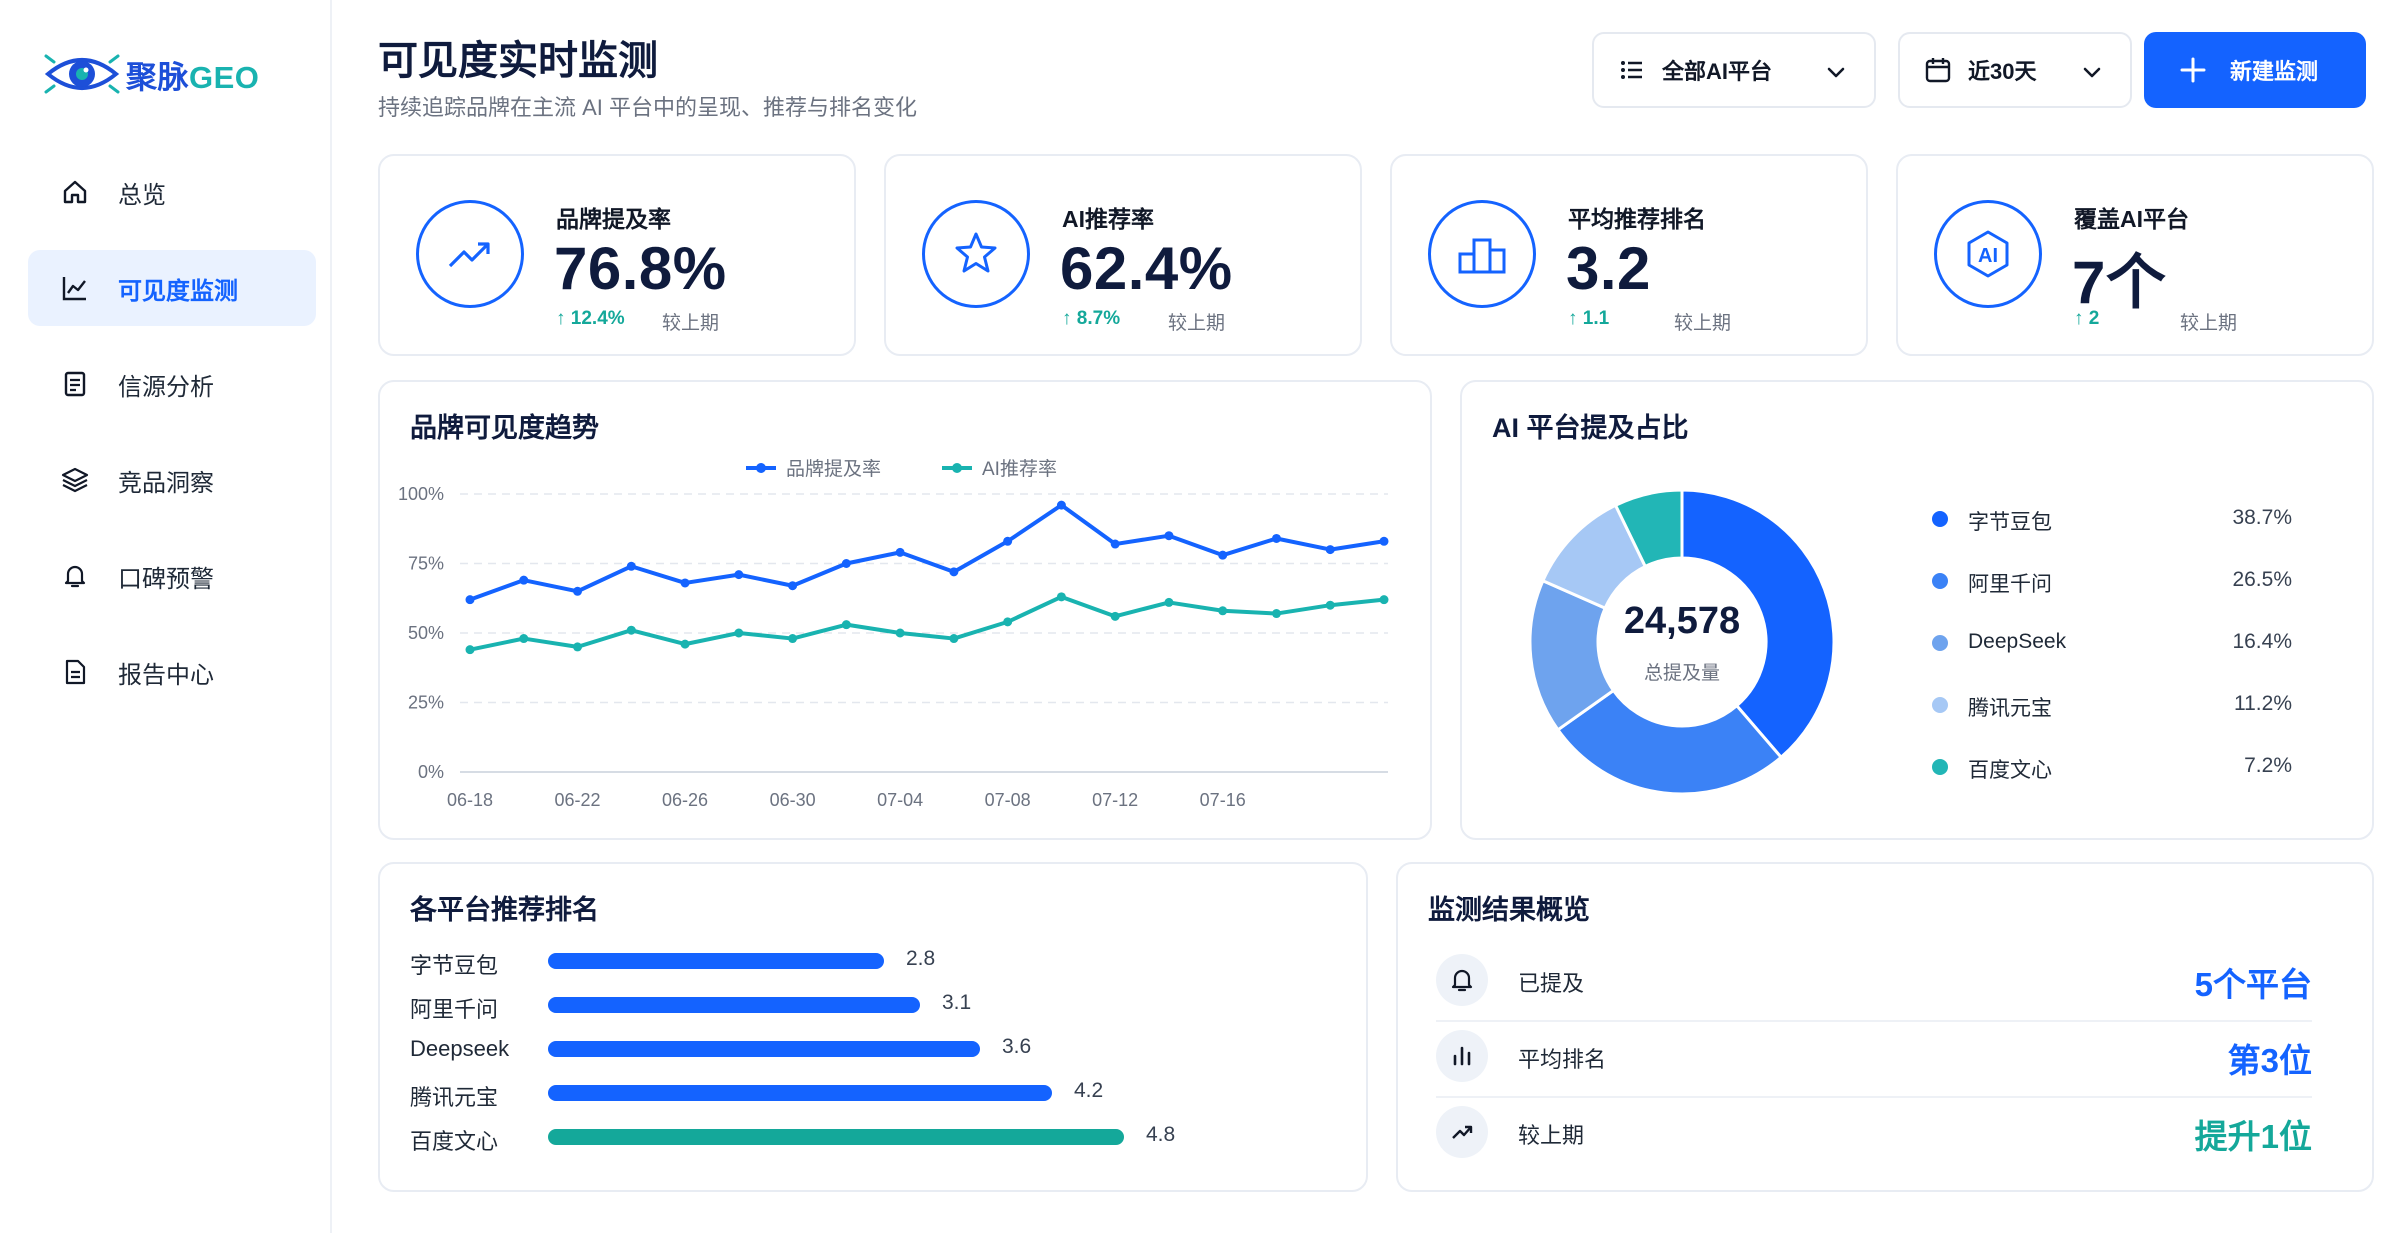  Describe the element at coordinates (470, 800) in the screenshot. I see `x-tick-label: 06-18` at that location.